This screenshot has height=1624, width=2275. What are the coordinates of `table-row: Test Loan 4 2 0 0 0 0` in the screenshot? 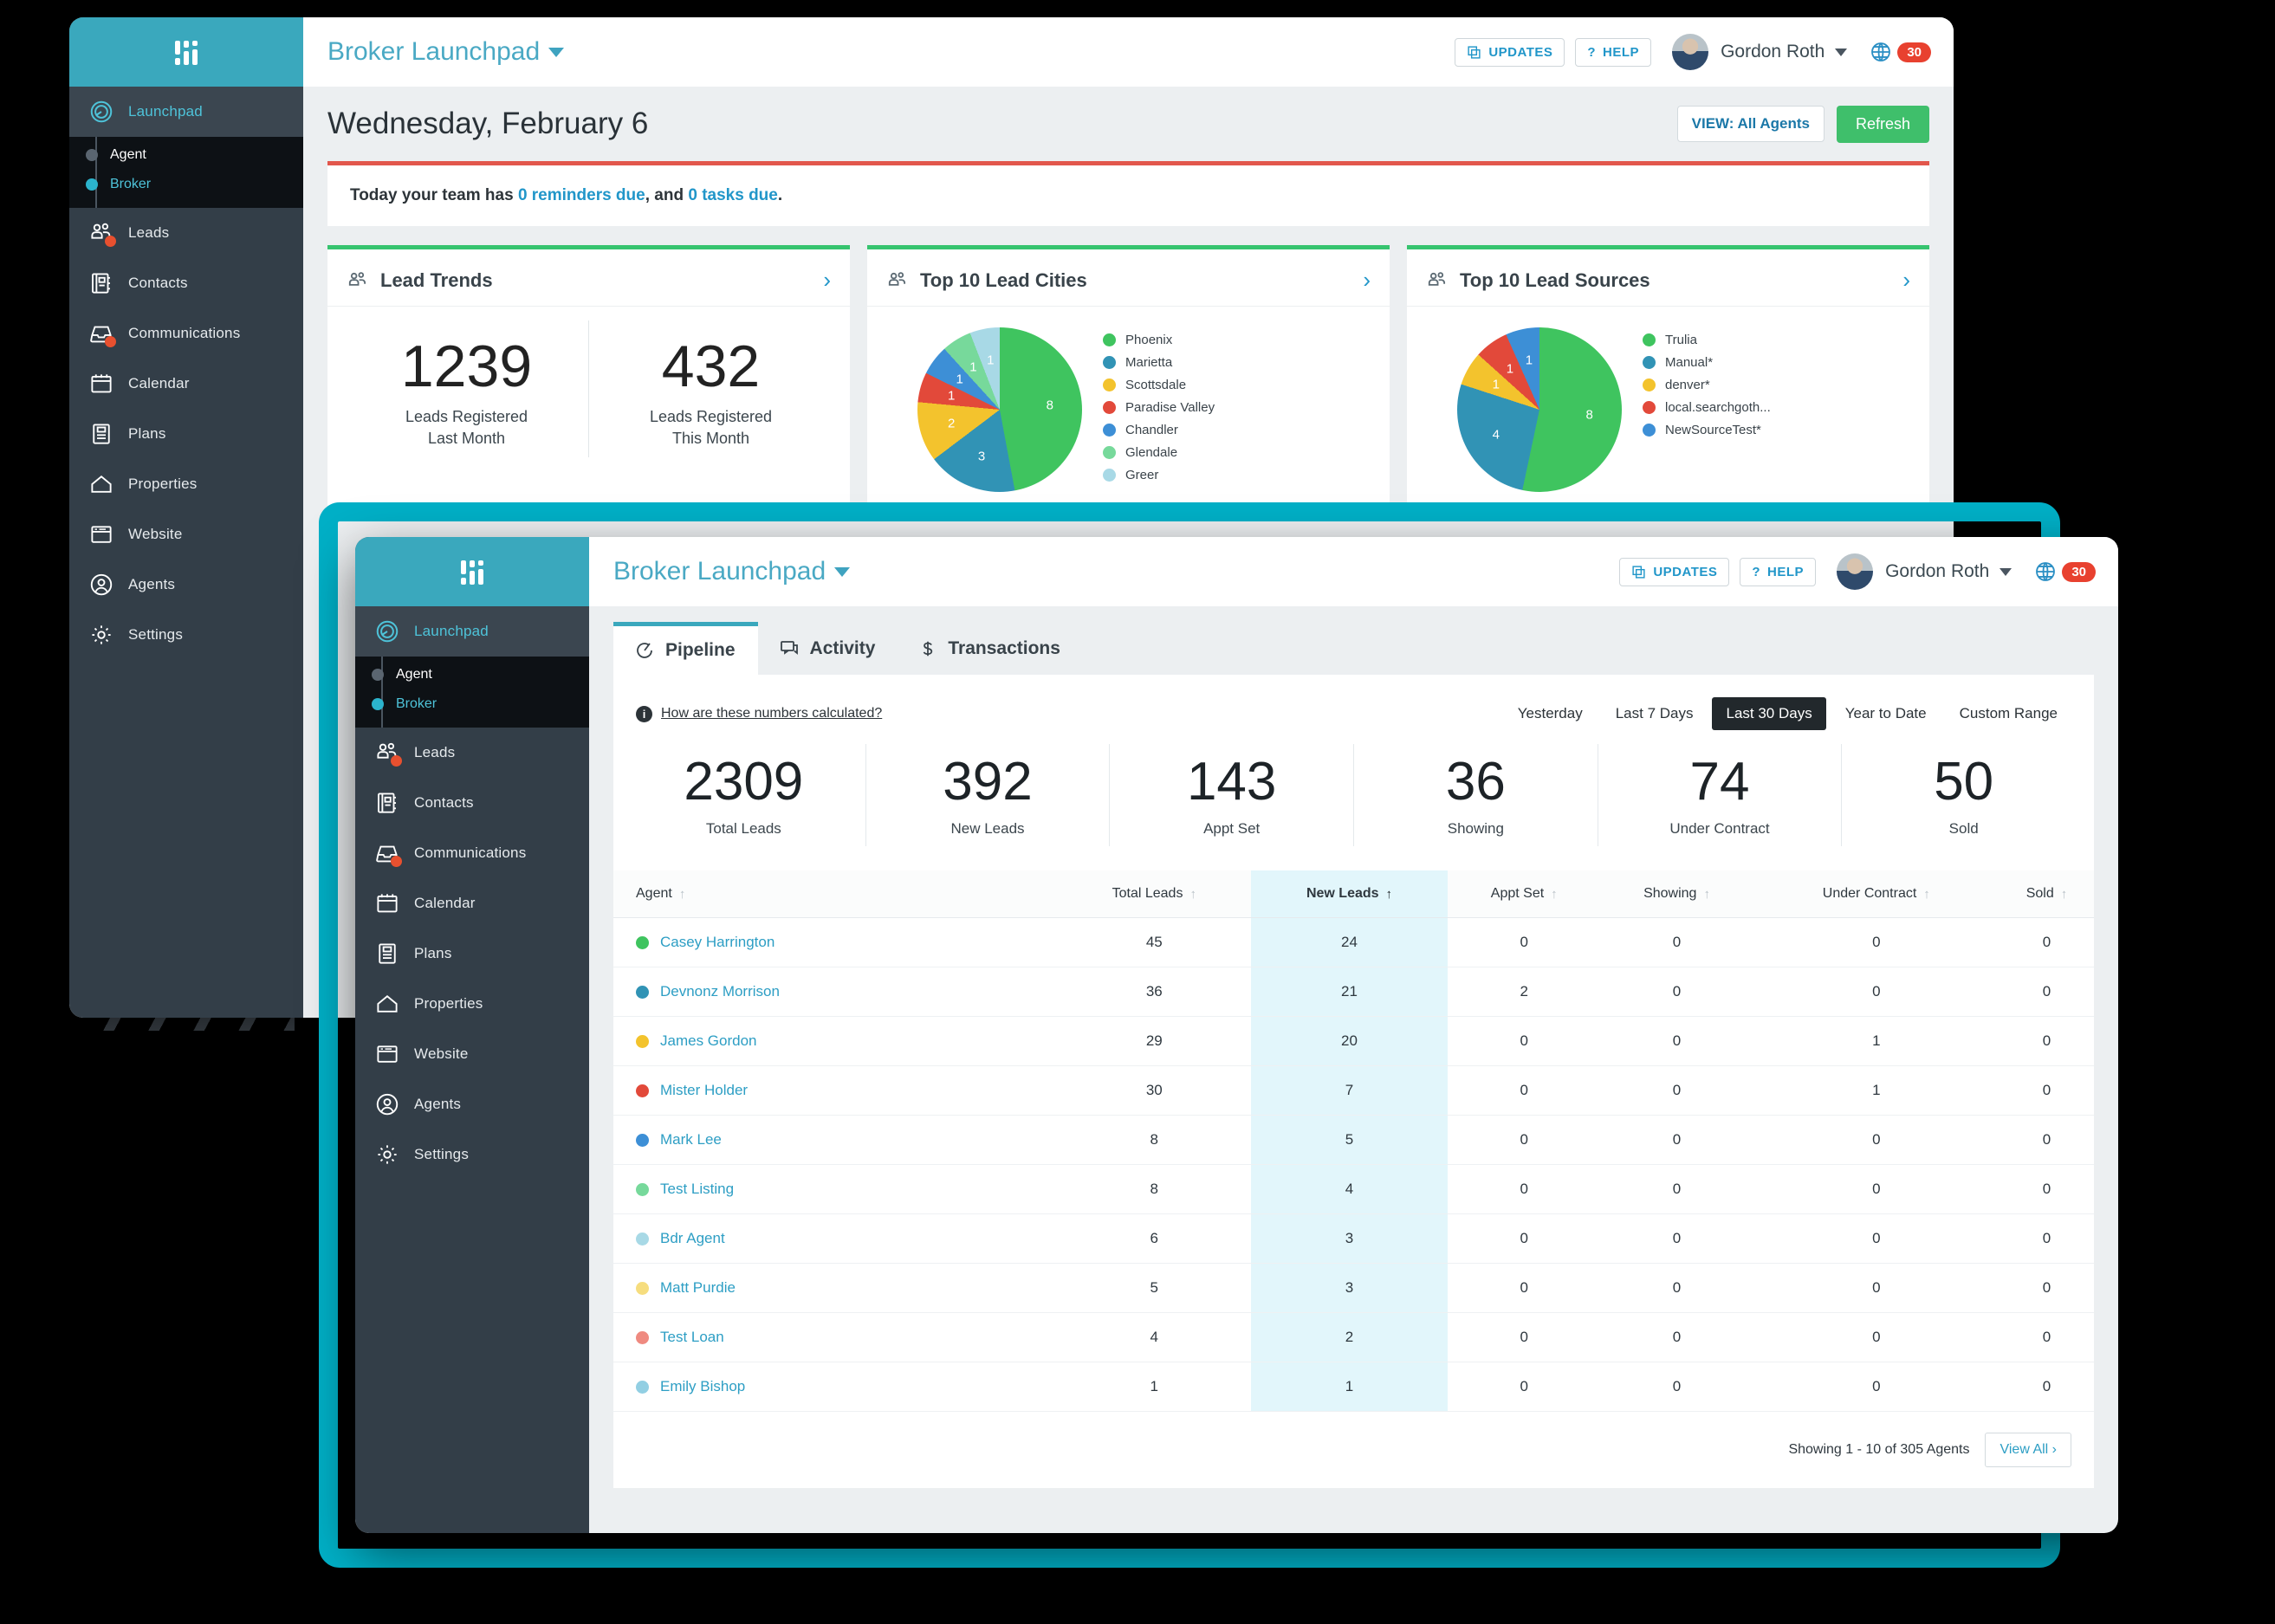 It's located at (1353, 1337).